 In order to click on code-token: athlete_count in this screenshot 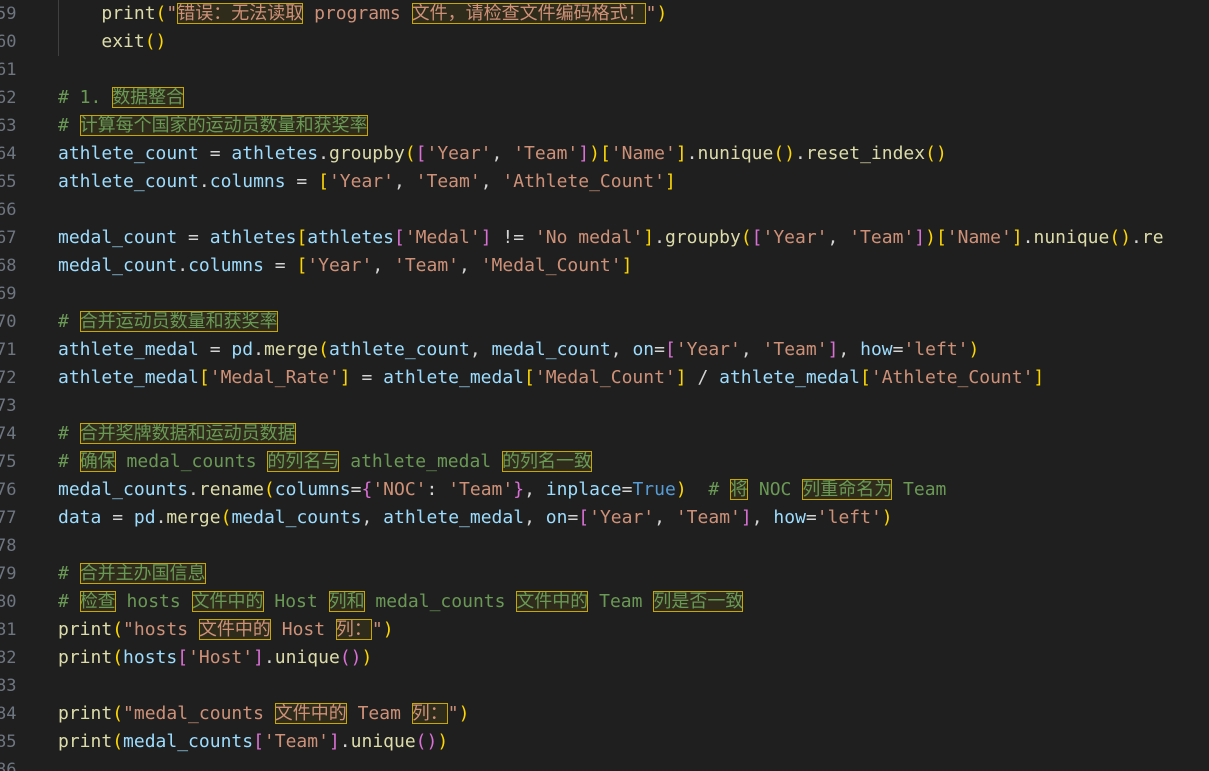, I will do `click(128, 181)`.